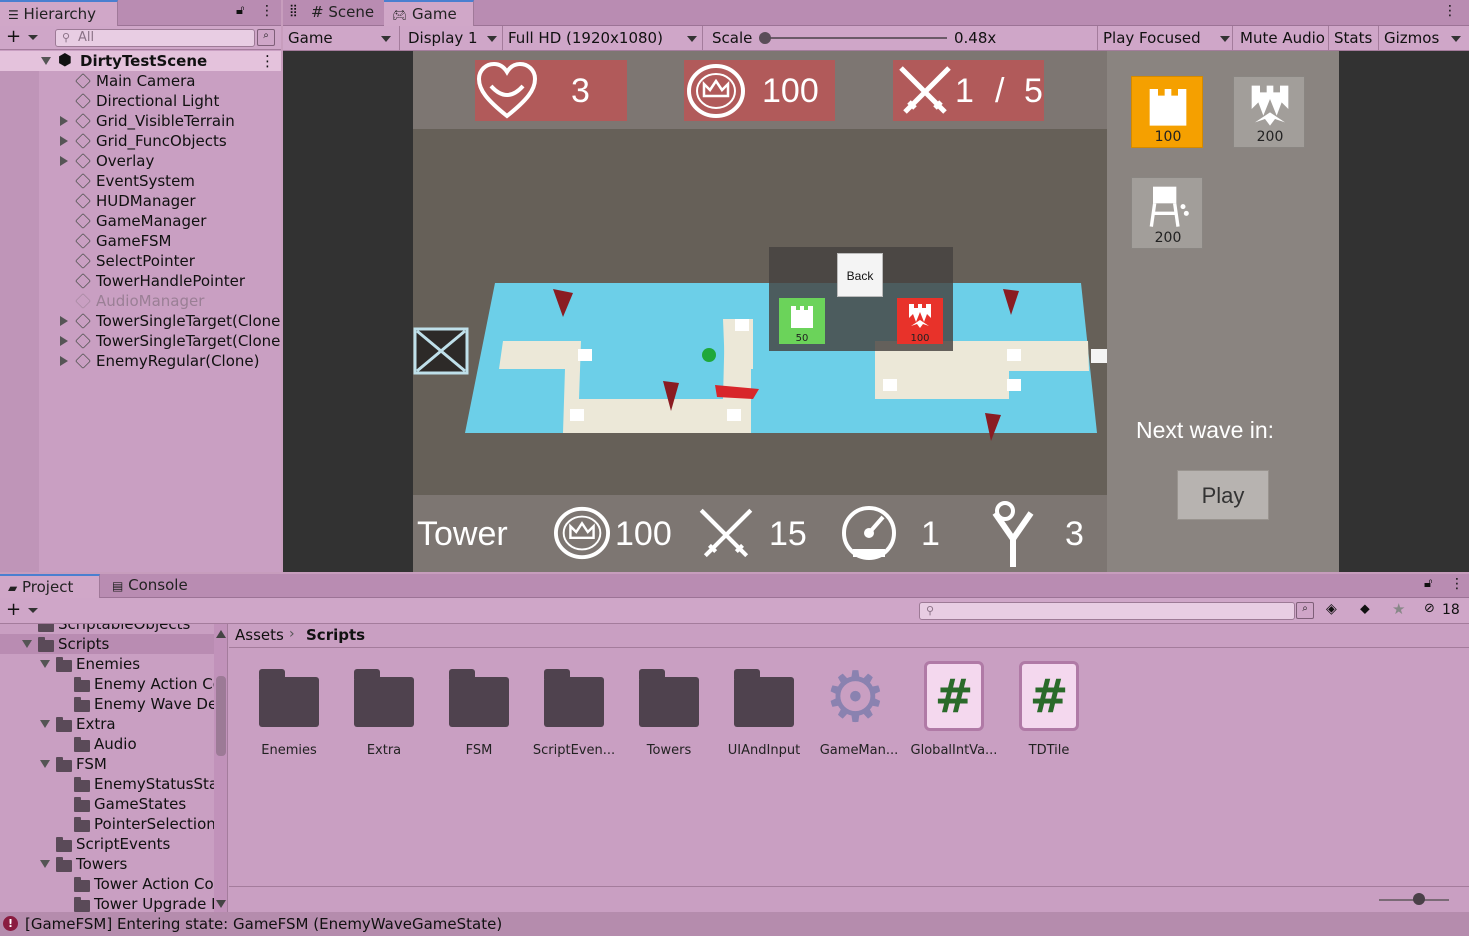 This screenshot has width=1469, height=936. What do you see at coordinates (140, 301) in the screenshot?
I see `hierarchy-item: AudioManager` at bounding box center [140, 301].